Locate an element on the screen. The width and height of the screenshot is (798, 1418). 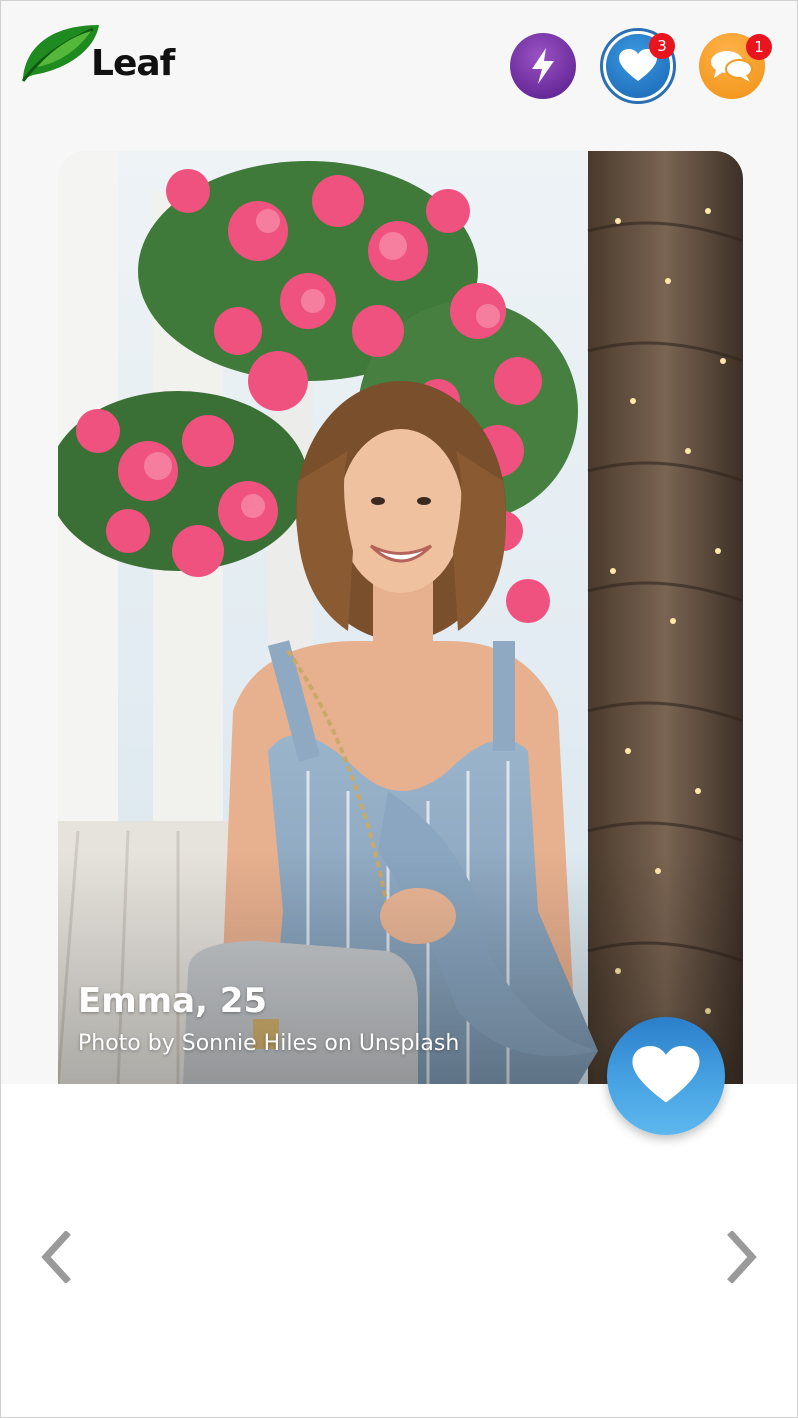
chats-count-badge: 1 is located at coordinates (759, 47).